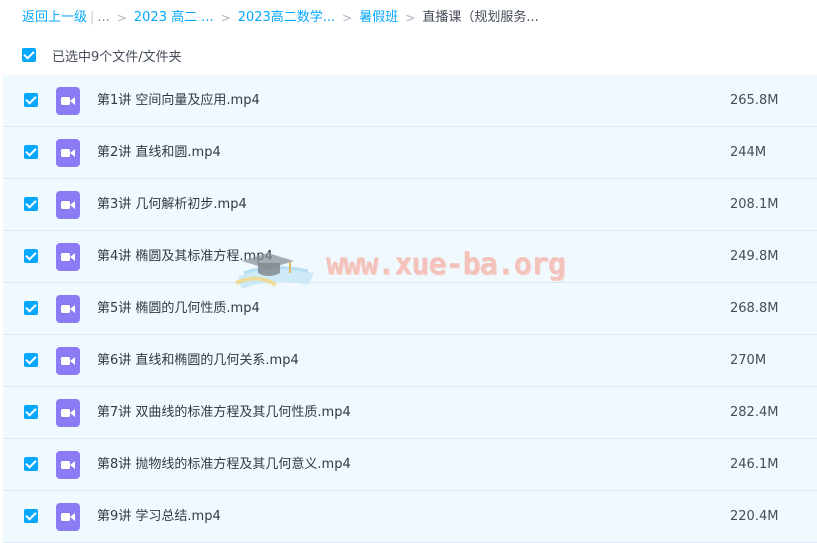  I want to click on file-name: 第9讲 学习总结.mp4, so click(159, 516).